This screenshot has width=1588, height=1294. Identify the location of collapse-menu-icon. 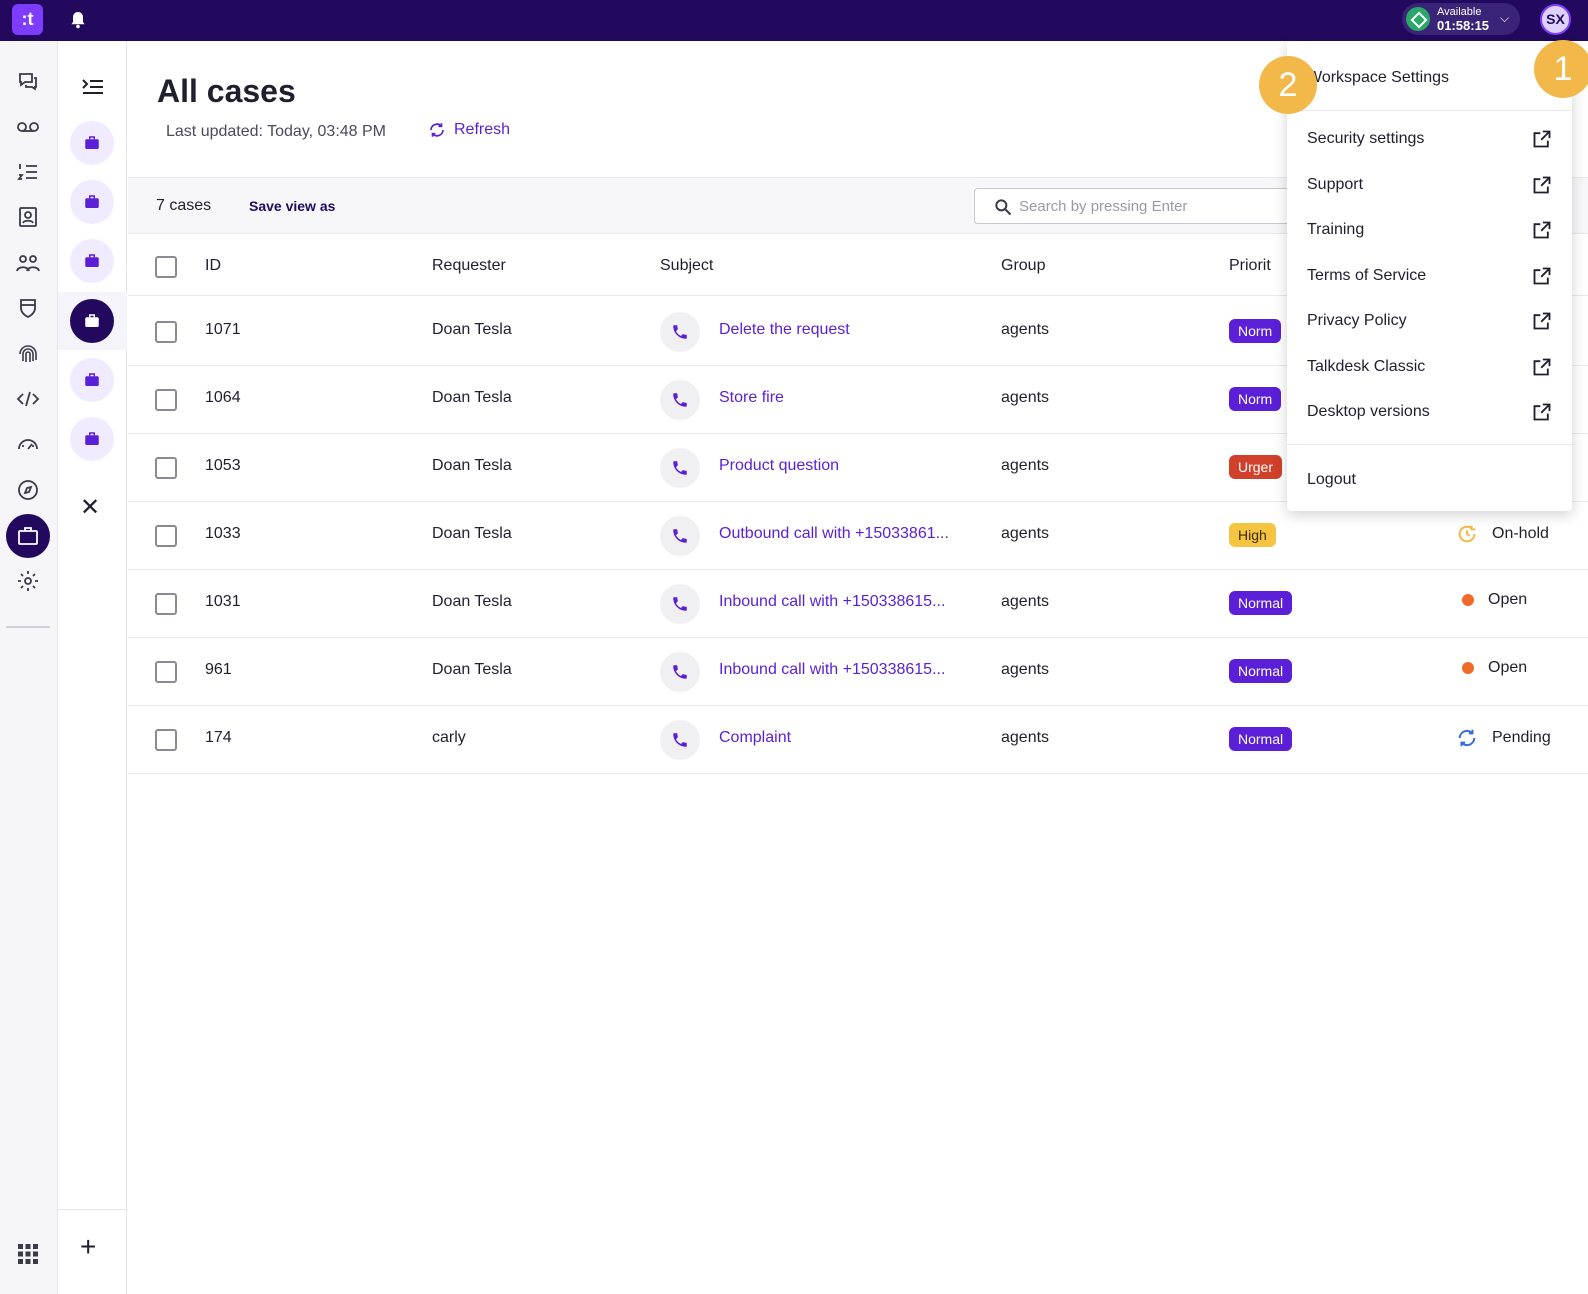
(93, 87).